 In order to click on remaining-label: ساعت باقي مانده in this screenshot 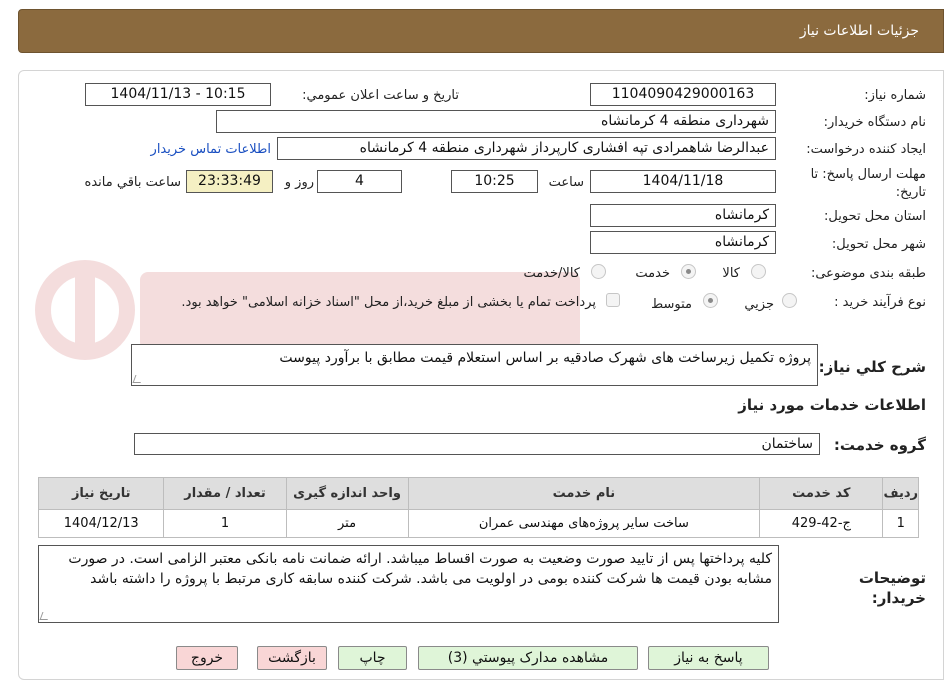, I will do `click(132, 182)`.